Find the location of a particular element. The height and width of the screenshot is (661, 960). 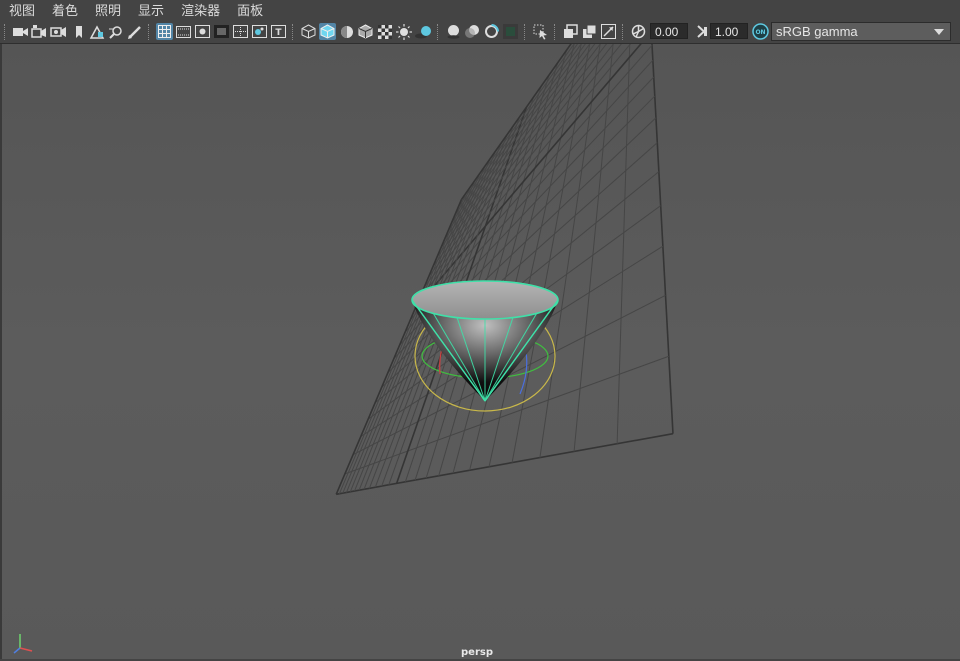

color-management-icon: ON is located at coordinates (760, 31).